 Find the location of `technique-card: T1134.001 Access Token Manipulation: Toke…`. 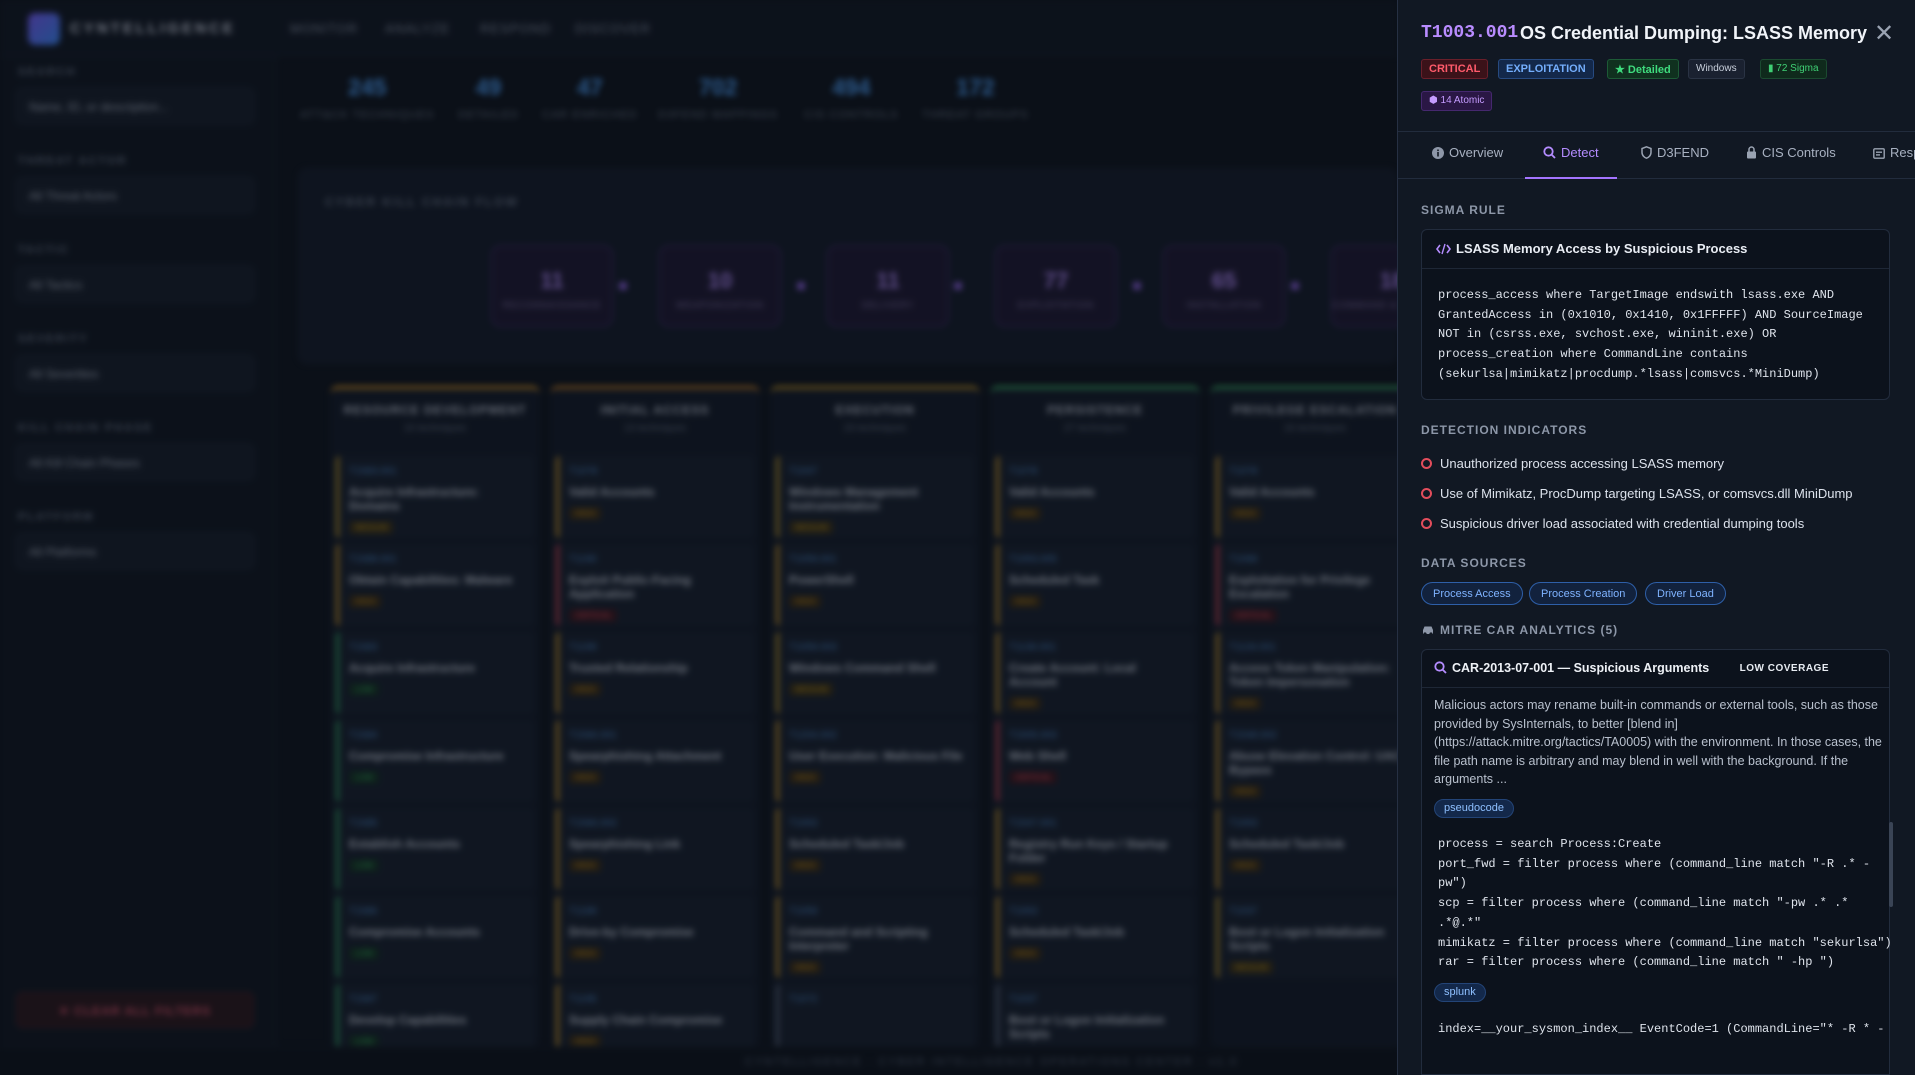

technique-card: T1134.001 Access Token Manipulation: Toke… is located at coordinates (1315, 673).